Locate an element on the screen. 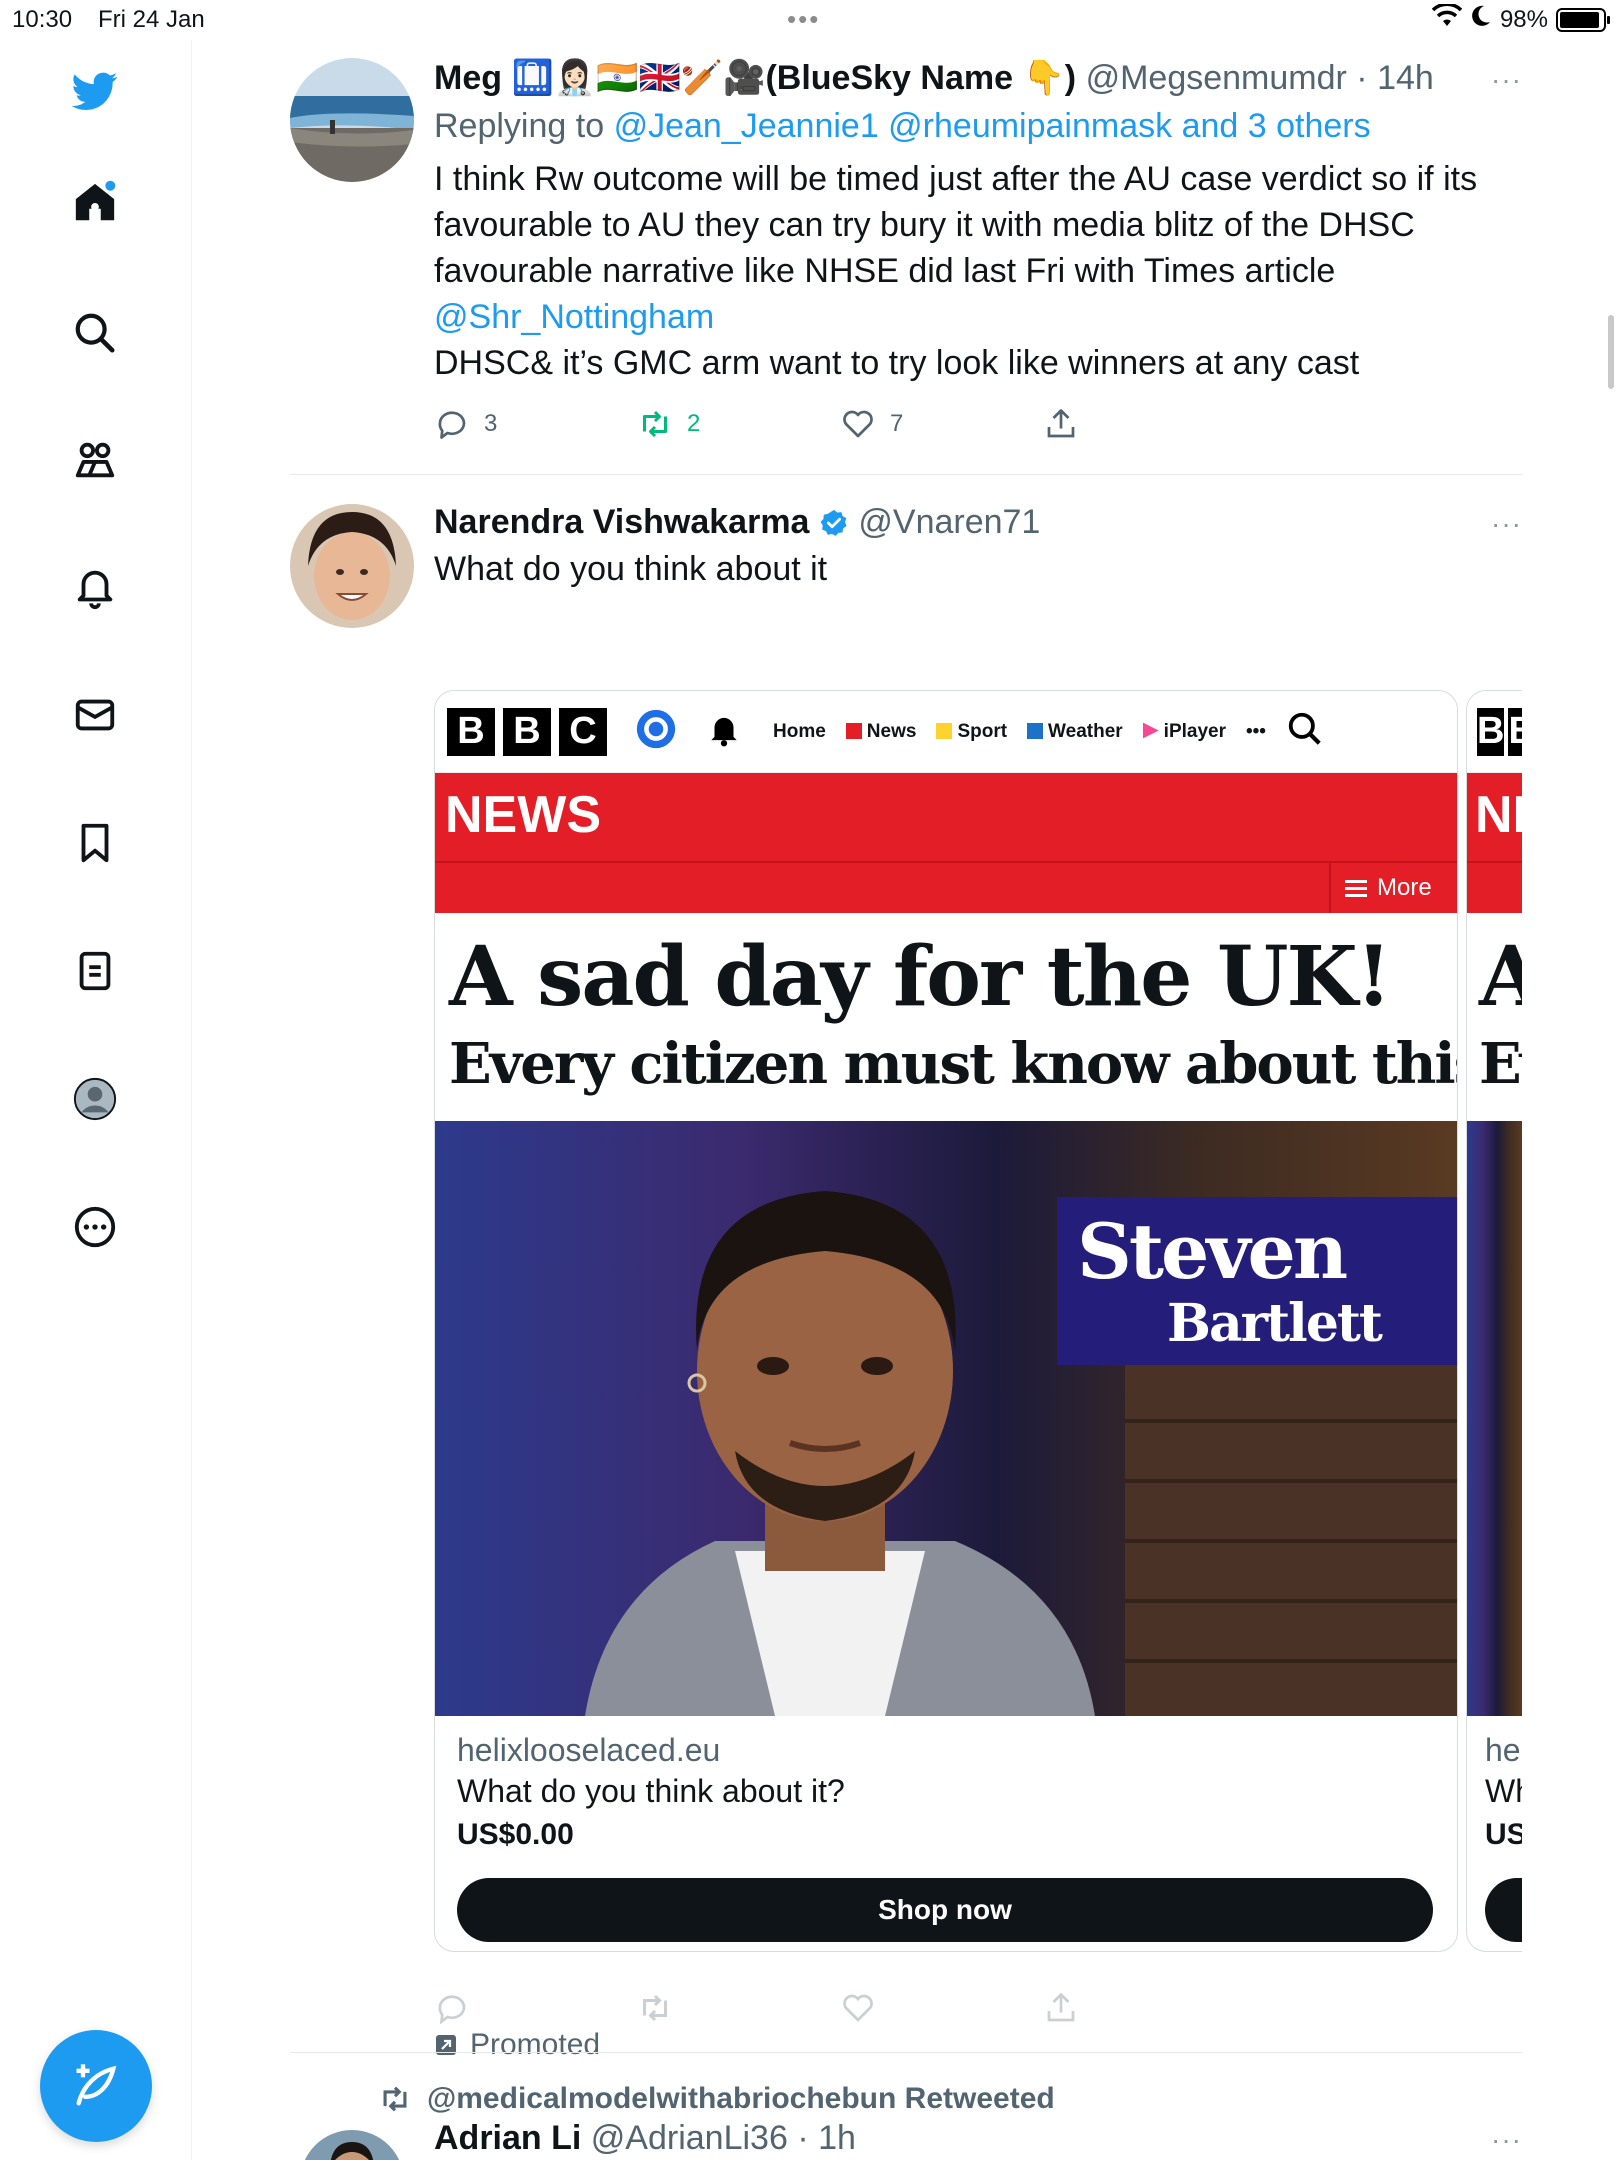 This screenshot has height=2160, width=1620. retweeted-by-text: @medicalmodelwithabriochebun Retweeted is located at coordinates (741, 2099).